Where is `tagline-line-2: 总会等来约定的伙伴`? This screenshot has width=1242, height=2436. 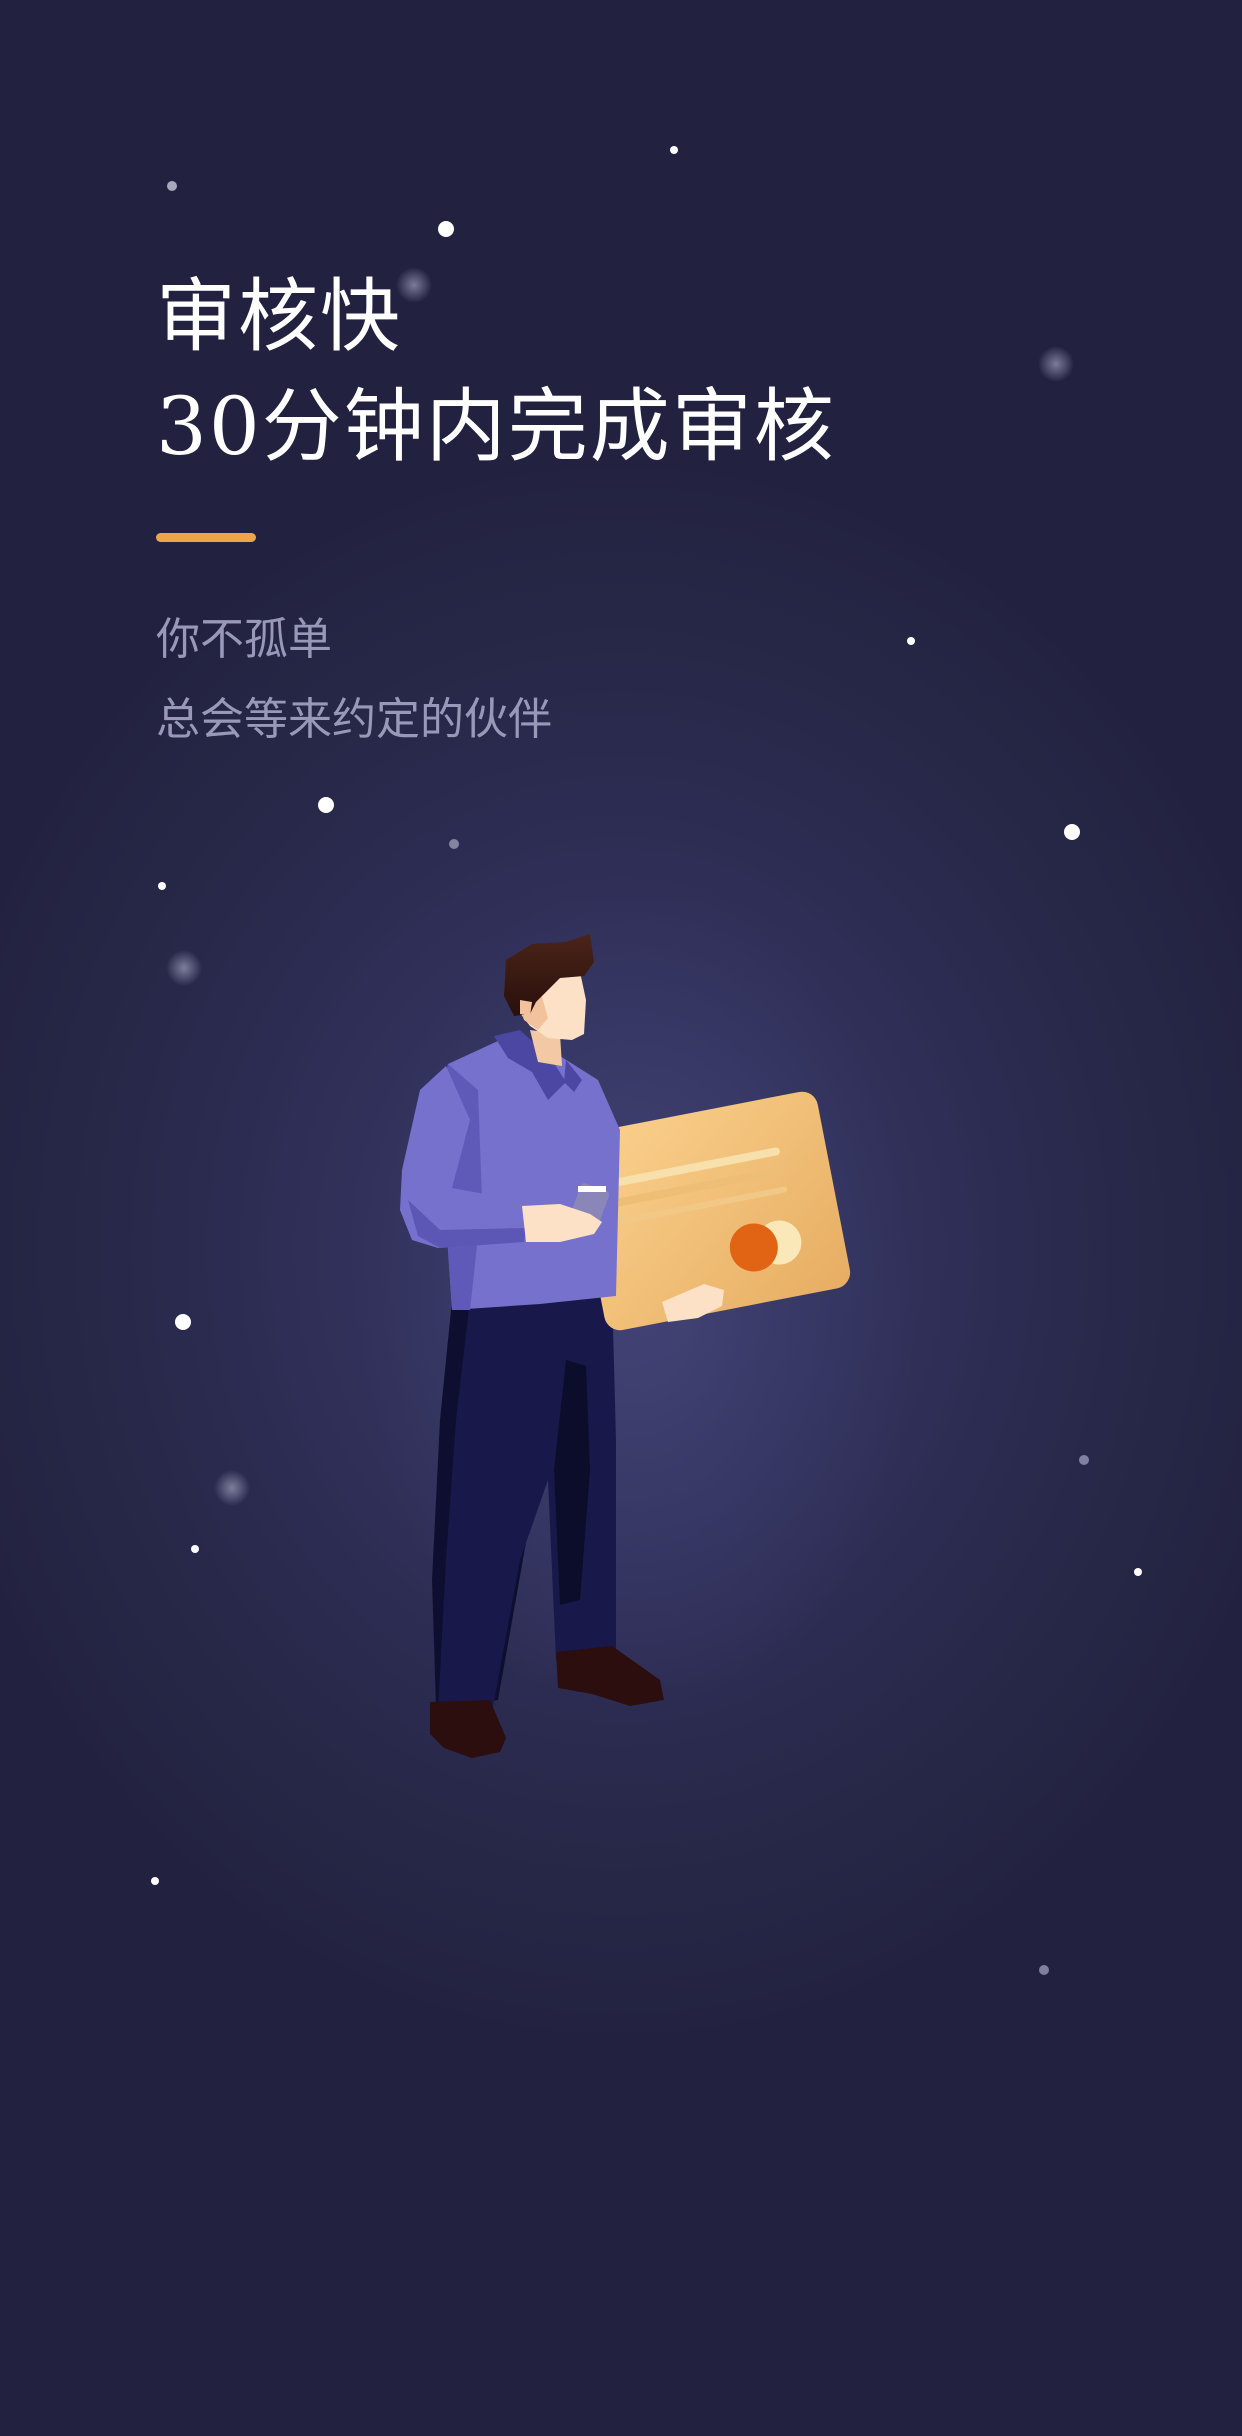
tagline-line-2: 总会等来约定的伙伴 is located at coordinates (354, 719).